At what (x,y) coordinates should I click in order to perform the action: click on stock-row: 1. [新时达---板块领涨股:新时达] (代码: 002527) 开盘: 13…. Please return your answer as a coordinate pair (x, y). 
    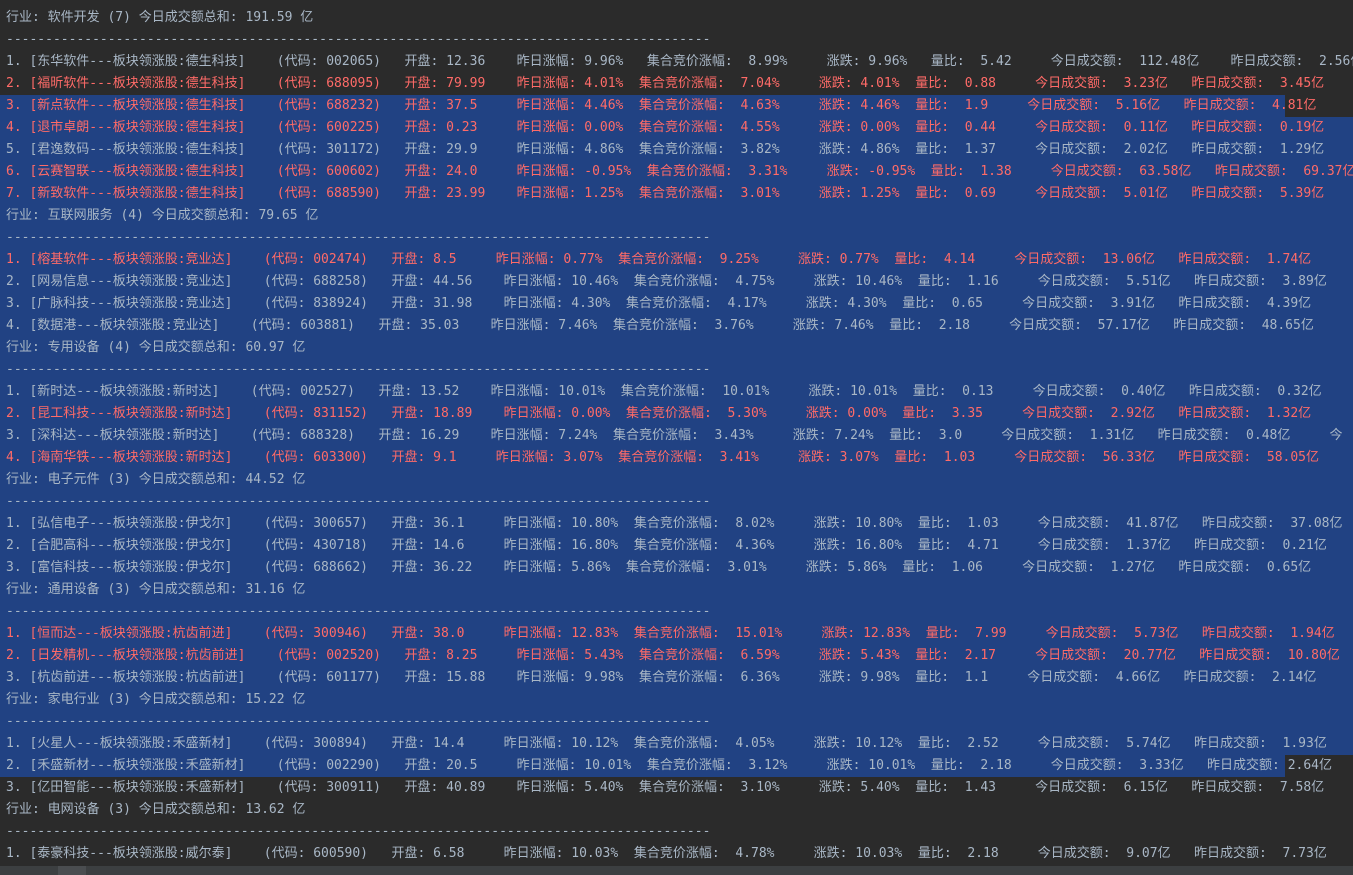
    Looking at the image, I should click on (676, 392).